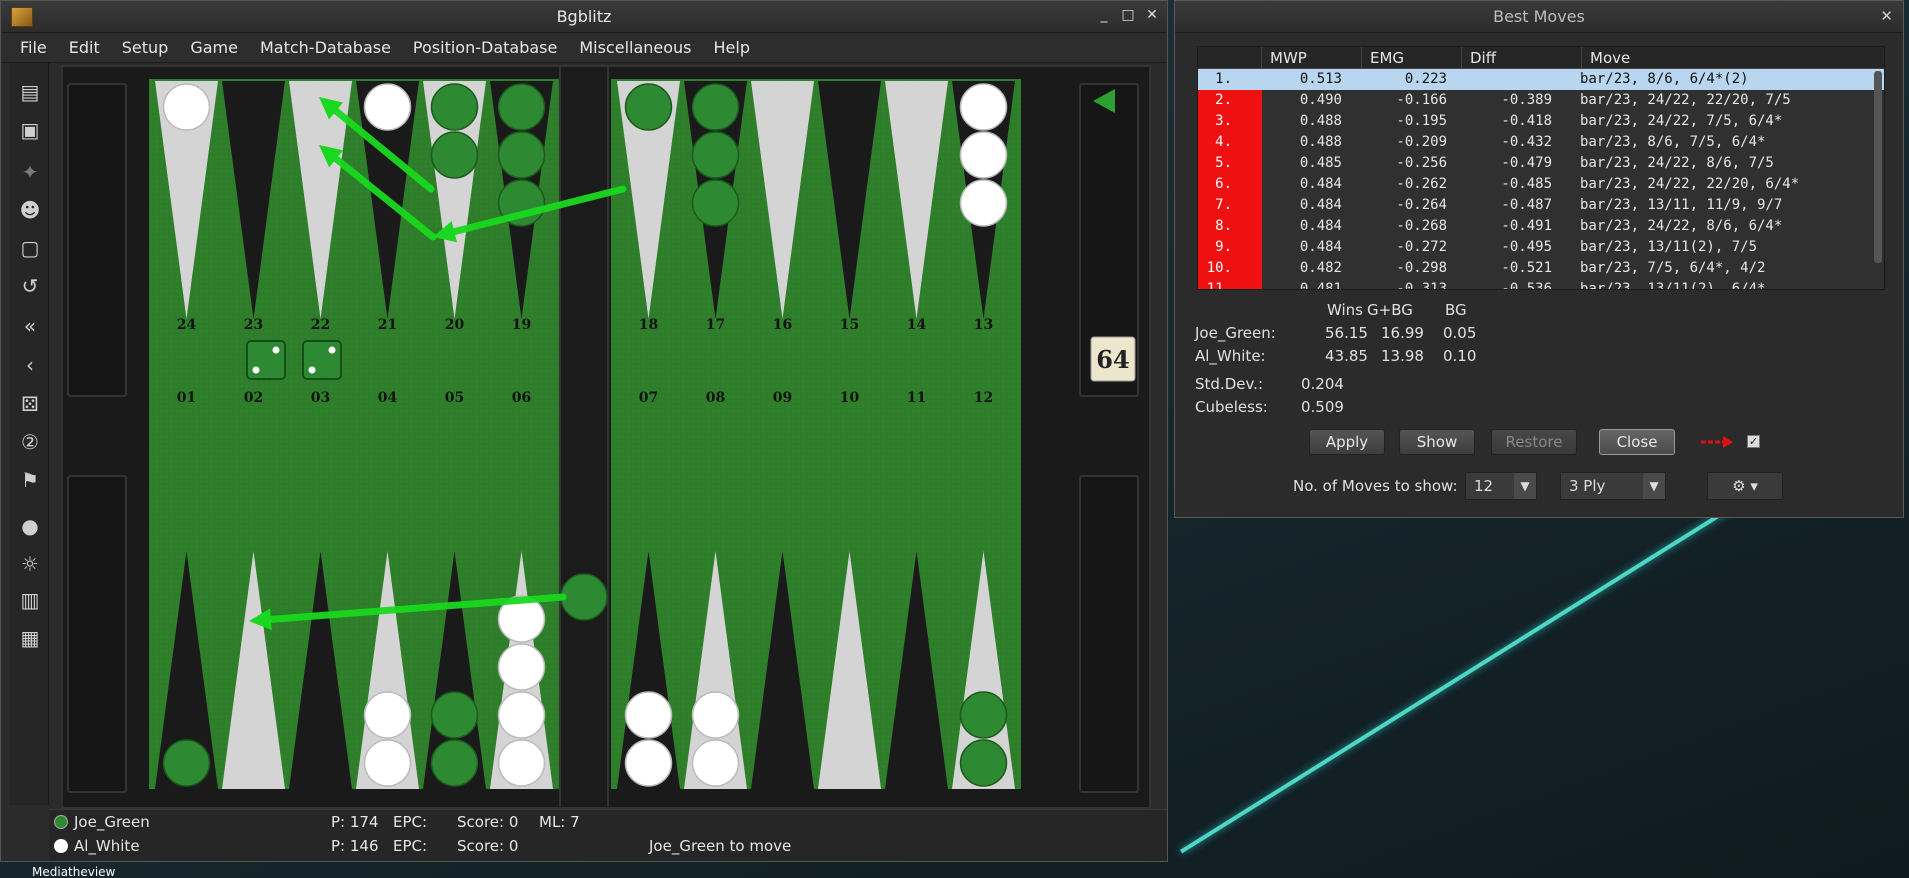 This screenshot has height=878, width=1909. Describe the element at coordinates (1753, 441) in the screenshot. I see `arrows-checkbox: ✓` at that location.